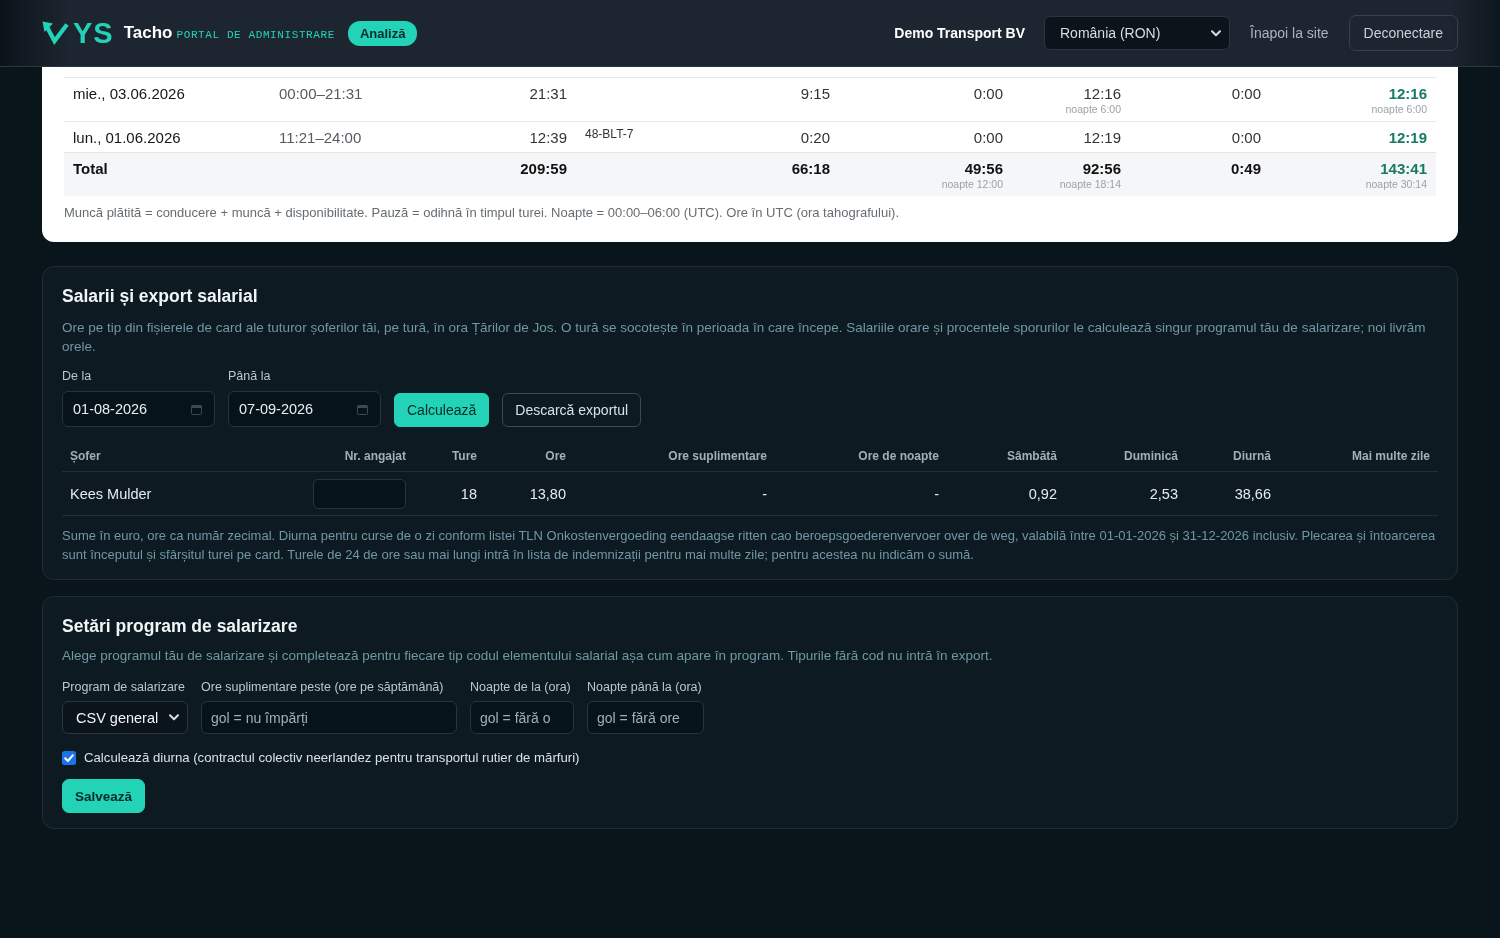 The height and width of the screenshot is (938, 1500). I want to click on table-cell: 00:00–21:31, so click(321, 94).